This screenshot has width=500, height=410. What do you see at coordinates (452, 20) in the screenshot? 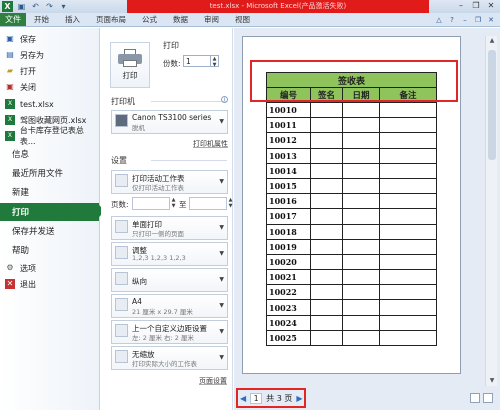
I see `help-icon: ?` at bounding box center [452, 20].